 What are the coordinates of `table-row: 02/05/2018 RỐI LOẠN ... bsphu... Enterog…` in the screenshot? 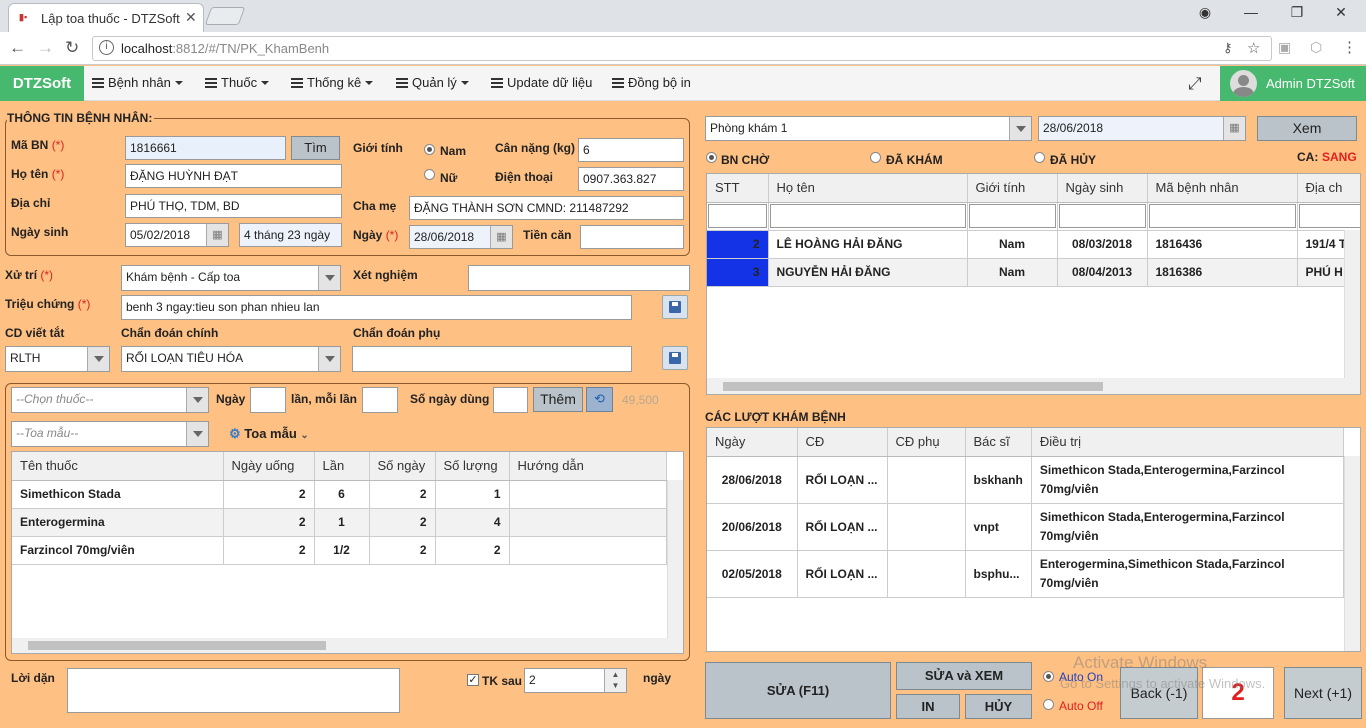 It's located at (1026, 574).